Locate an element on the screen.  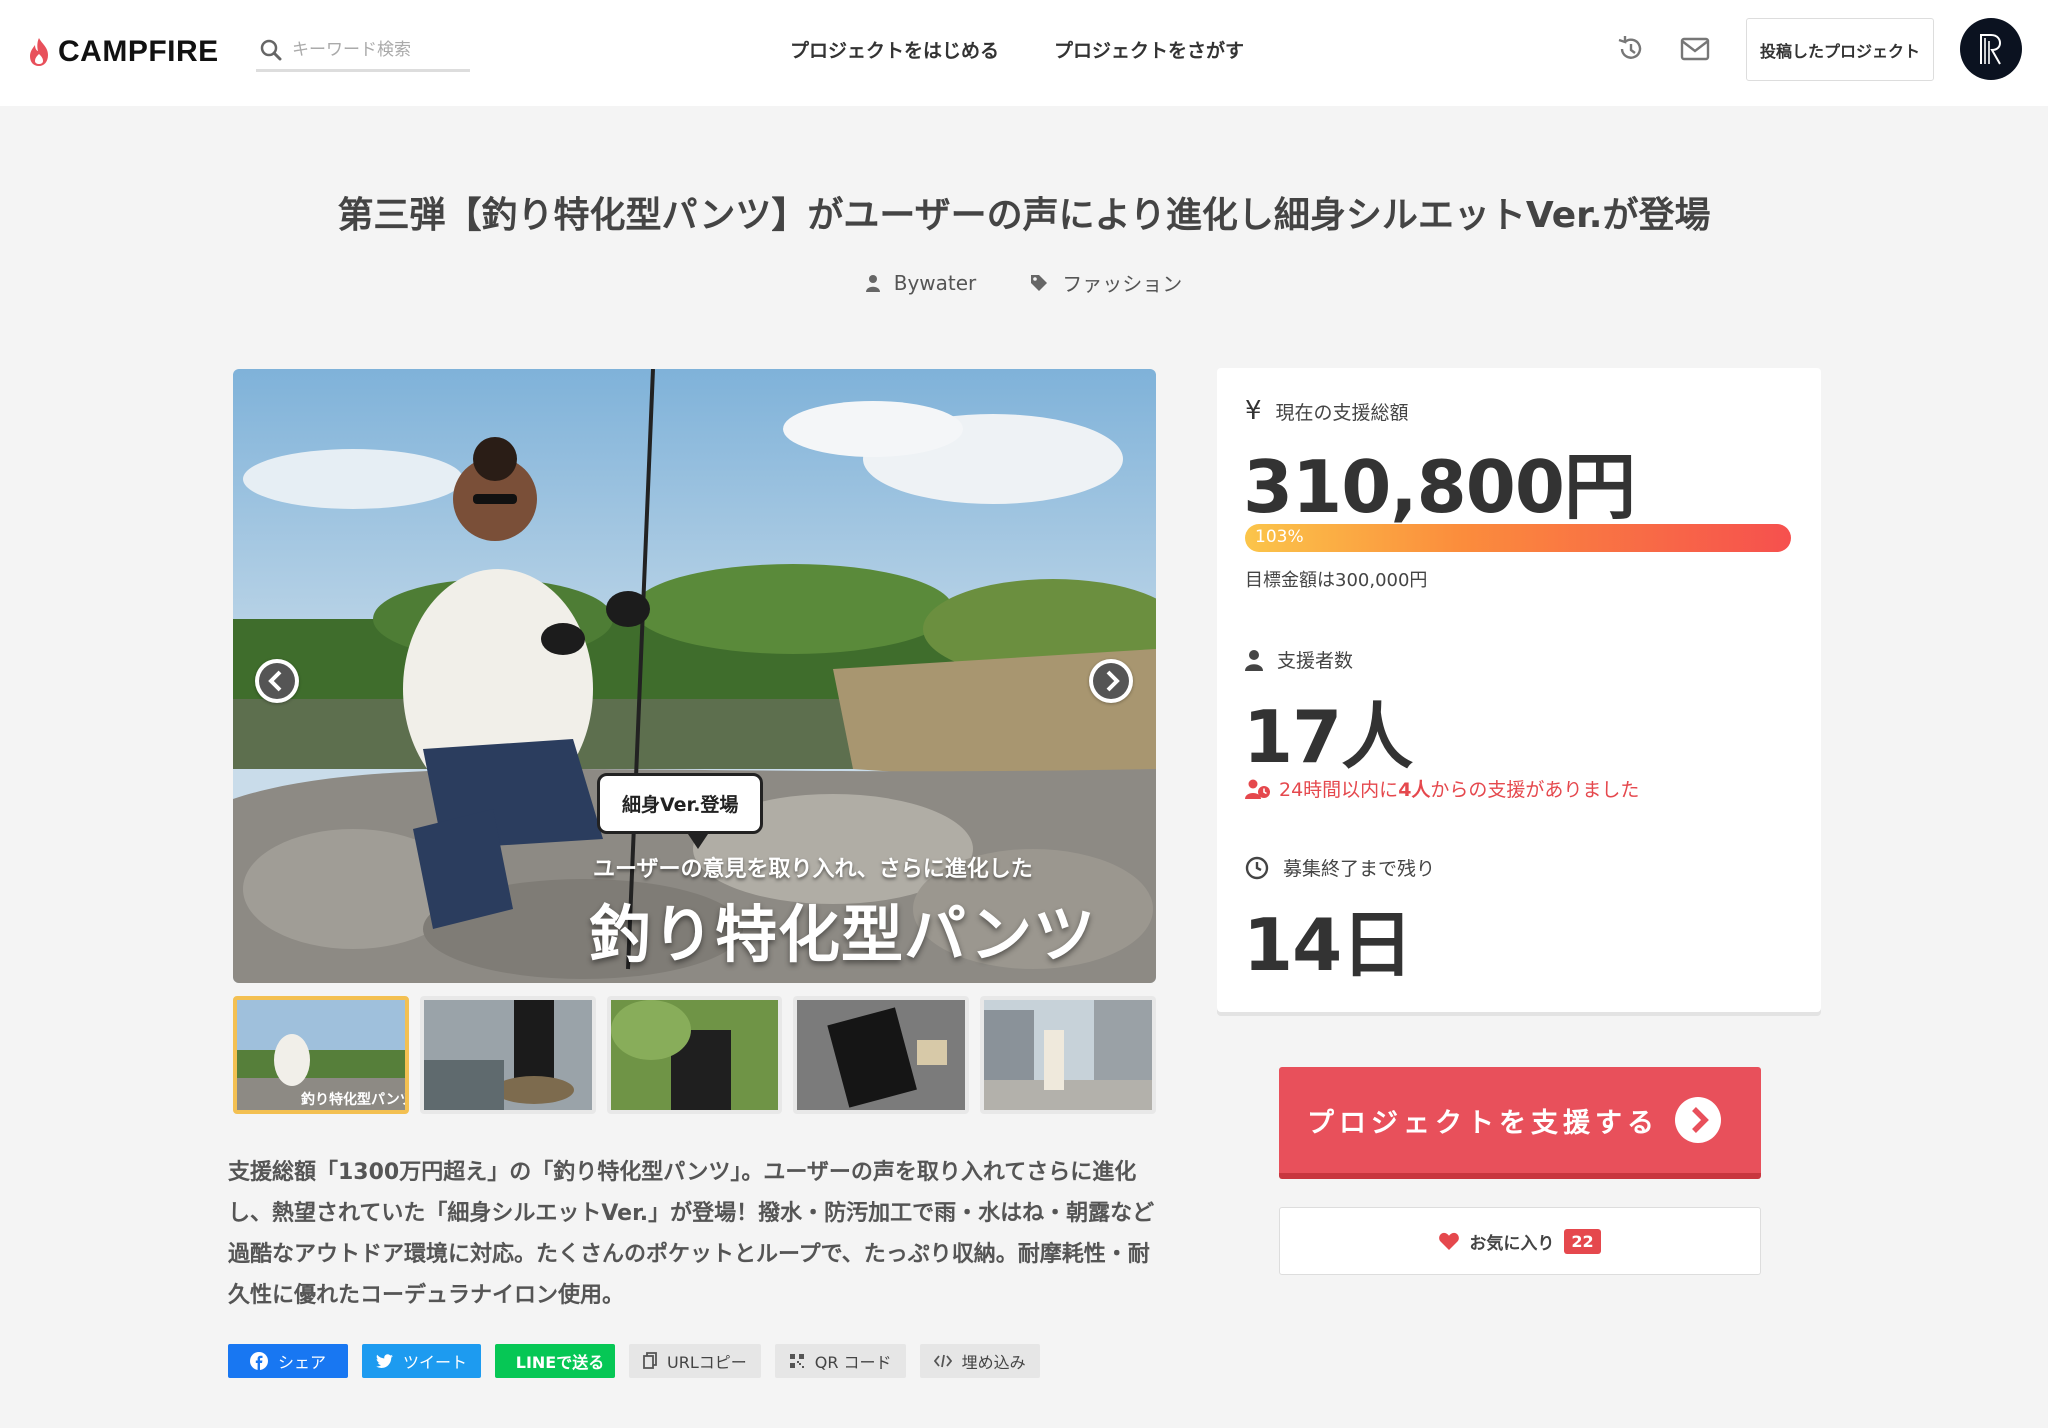
thumbnail-strip: 釣り特化型パンツ is located at coordinates (694, 1055).